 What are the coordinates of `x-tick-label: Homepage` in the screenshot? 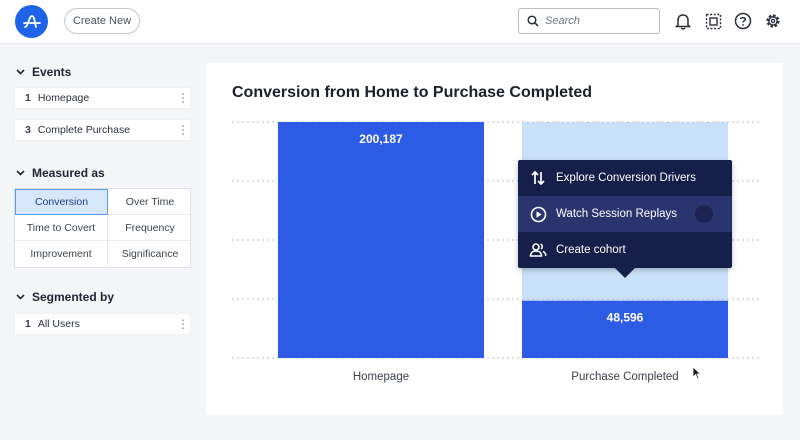 It's located at (381, 377).